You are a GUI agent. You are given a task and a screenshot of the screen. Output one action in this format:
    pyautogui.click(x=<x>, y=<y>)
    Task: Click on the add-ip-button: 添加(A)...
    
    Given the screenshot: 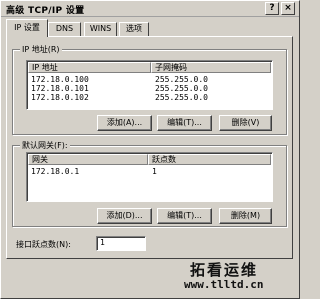 What is the action you would take?
    pyautogui.click(x=124, y=123)
    